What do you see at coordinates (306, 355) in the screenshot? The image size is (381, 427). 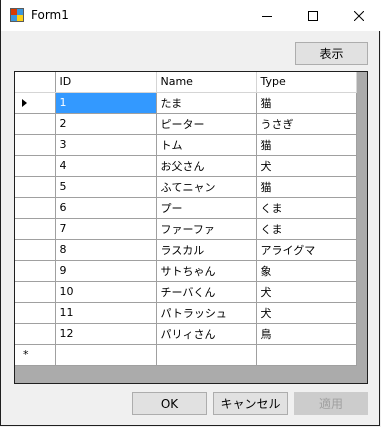 I see `new-cell-type` at bounding box center [306, 355].